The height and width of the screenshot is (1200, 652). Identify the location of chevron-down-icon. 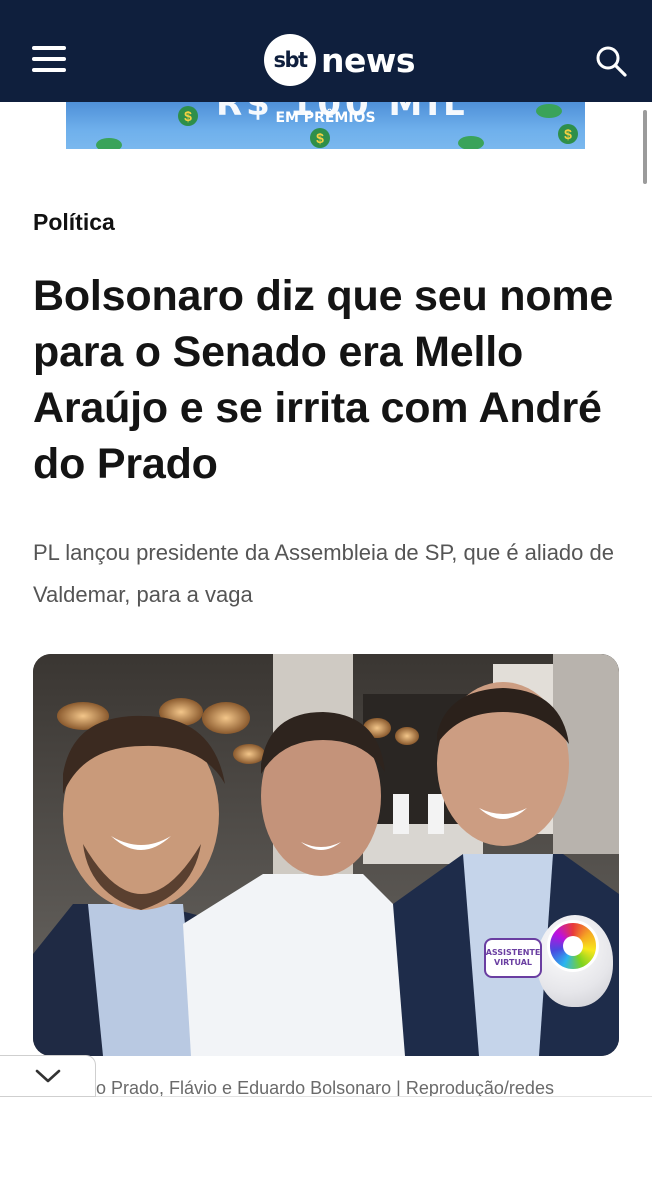
(47, 1076).